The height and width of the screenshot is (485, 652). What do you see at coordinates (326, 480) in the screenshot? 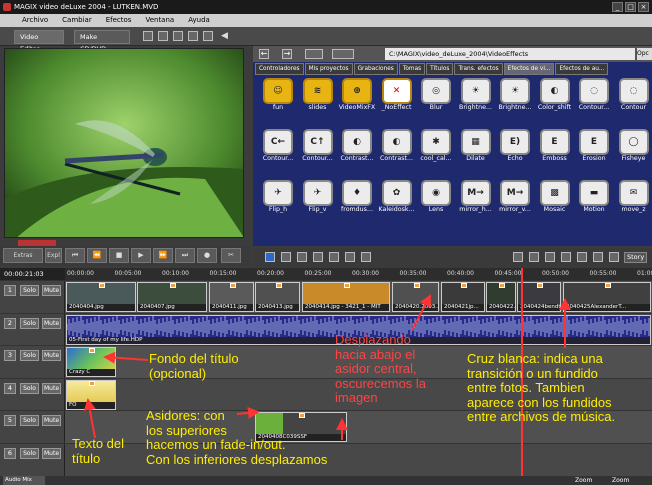
I see `status-bar: Audio Mix Zoom Zoom` at bounding box center [326, 480].